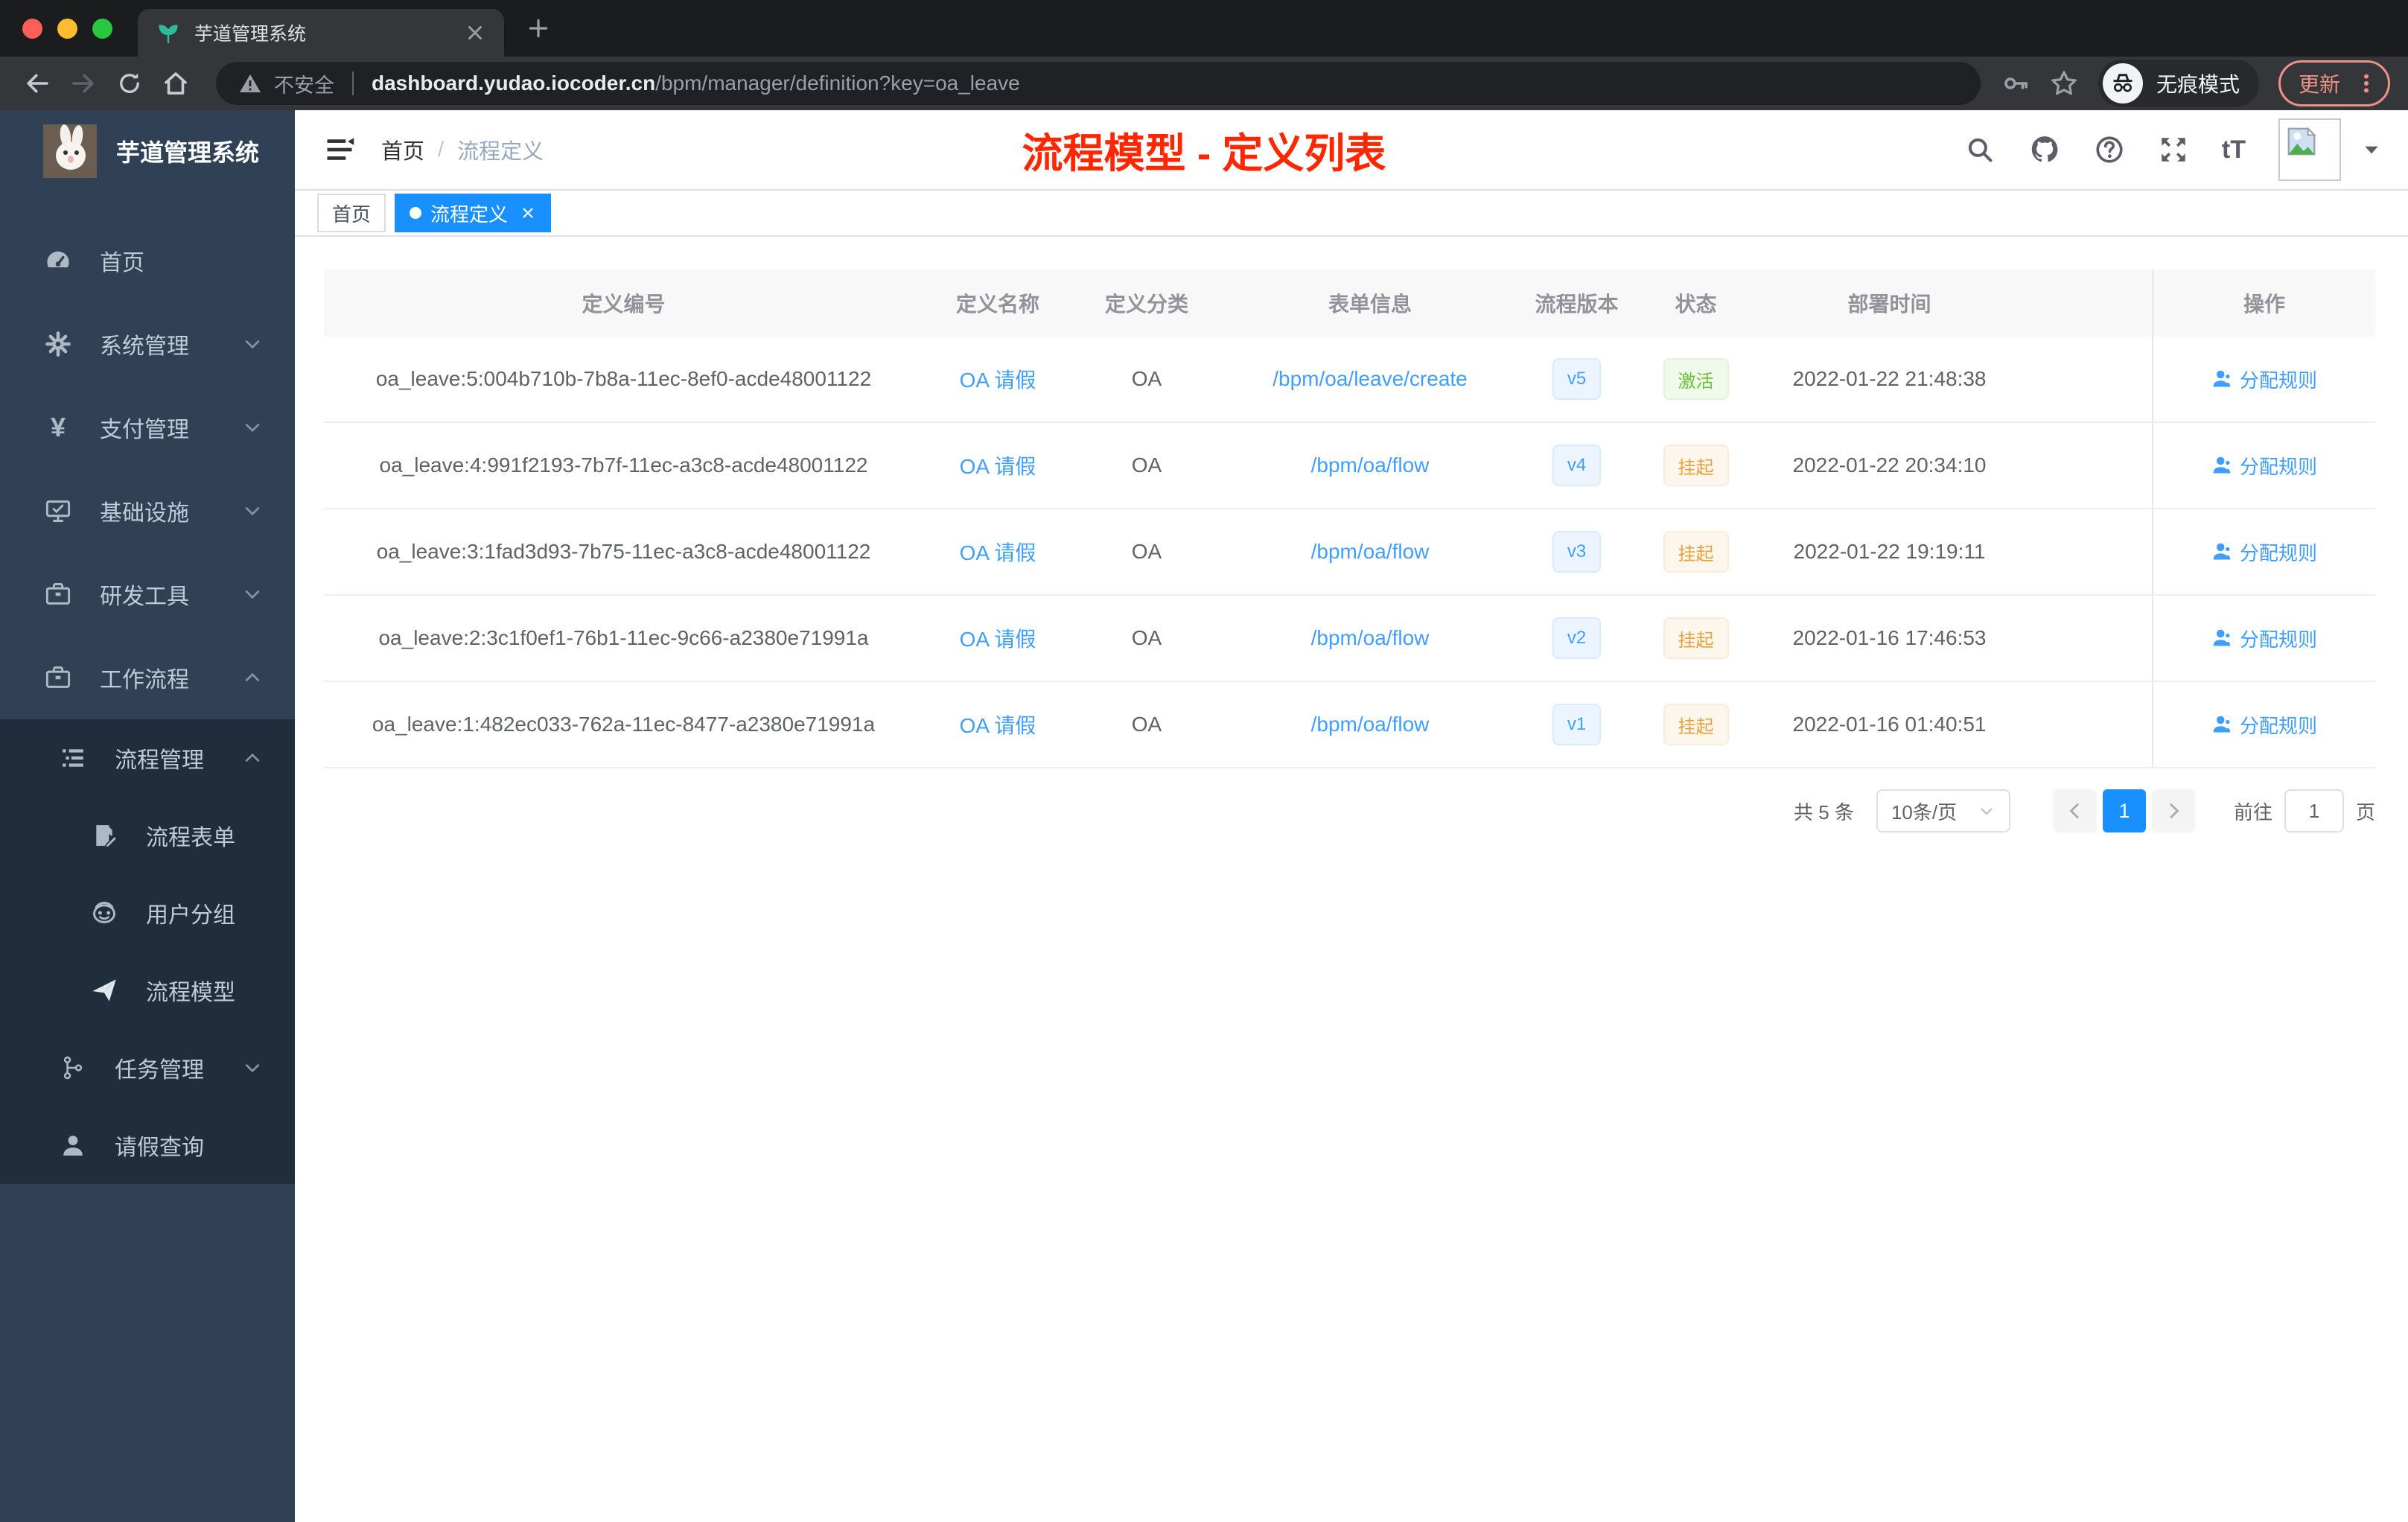 The height and width of the screenshot is (1522, 2408). What do you see at coordinates (147, 990) in the screenshot?
I see `sidebar-item-process-model: 流程模型` at bounding box center [147, 990].